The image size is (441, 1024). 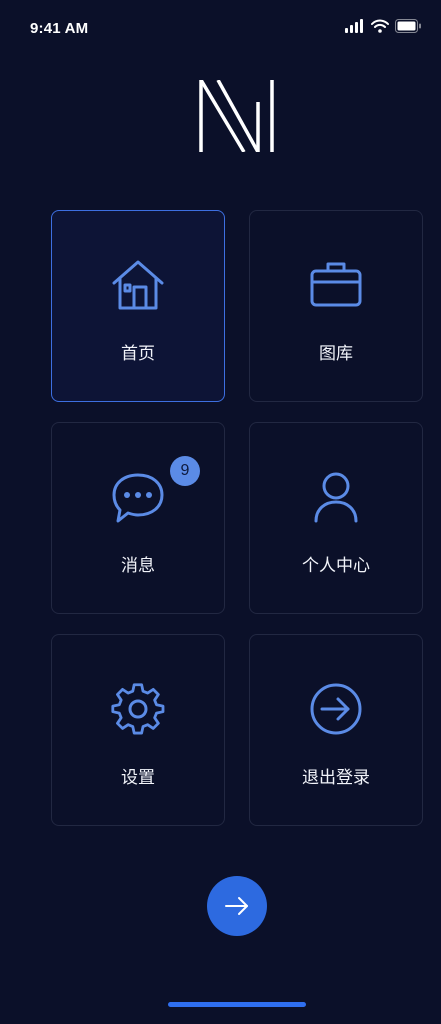 I want to click on notification-badge: 9, so click(x=185, y=471).